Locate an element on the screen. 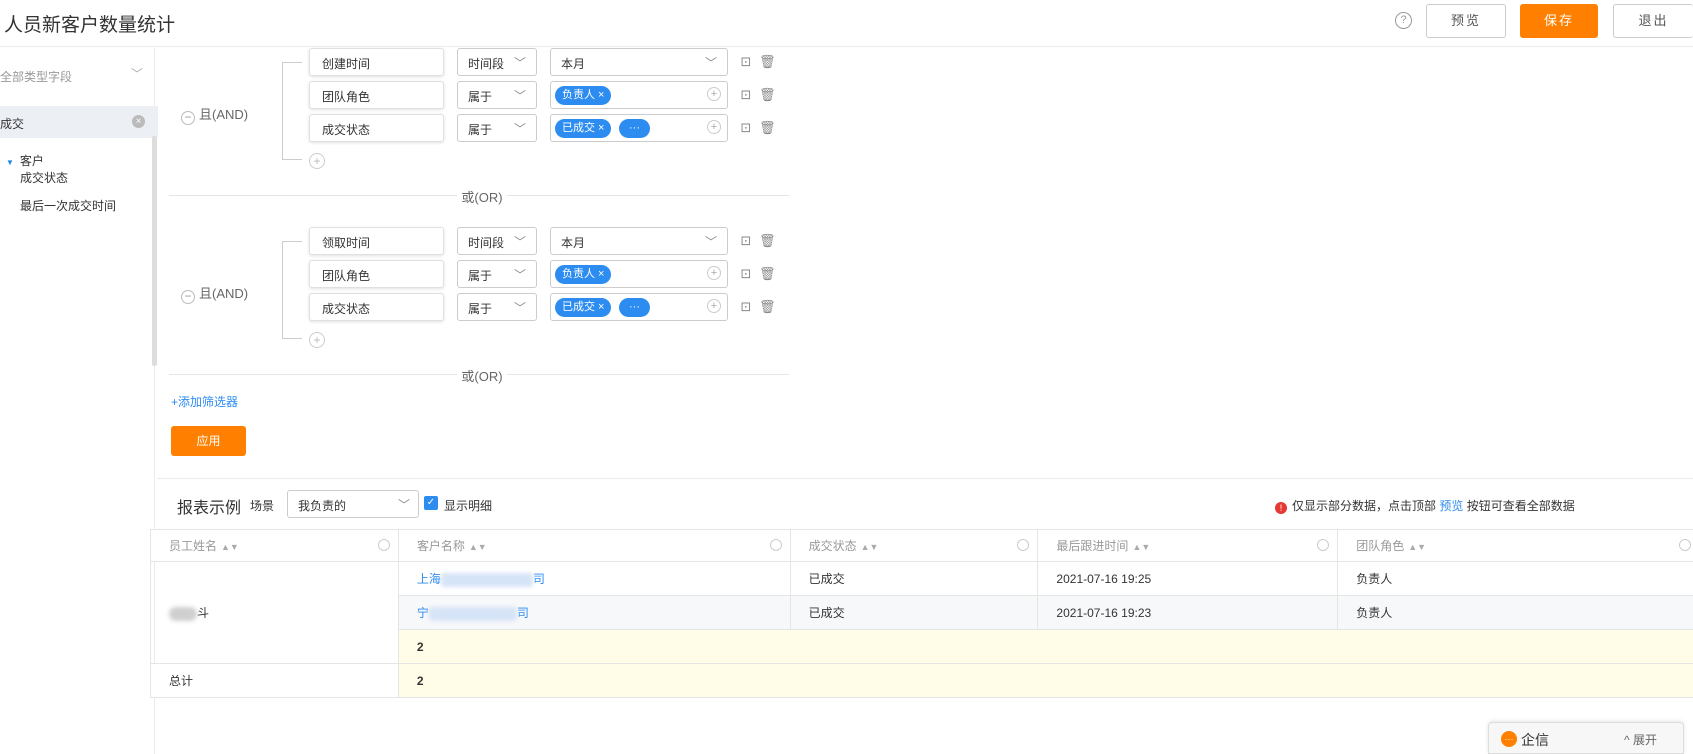  total-row: 总计 2 is located at coordinates (921, 680).